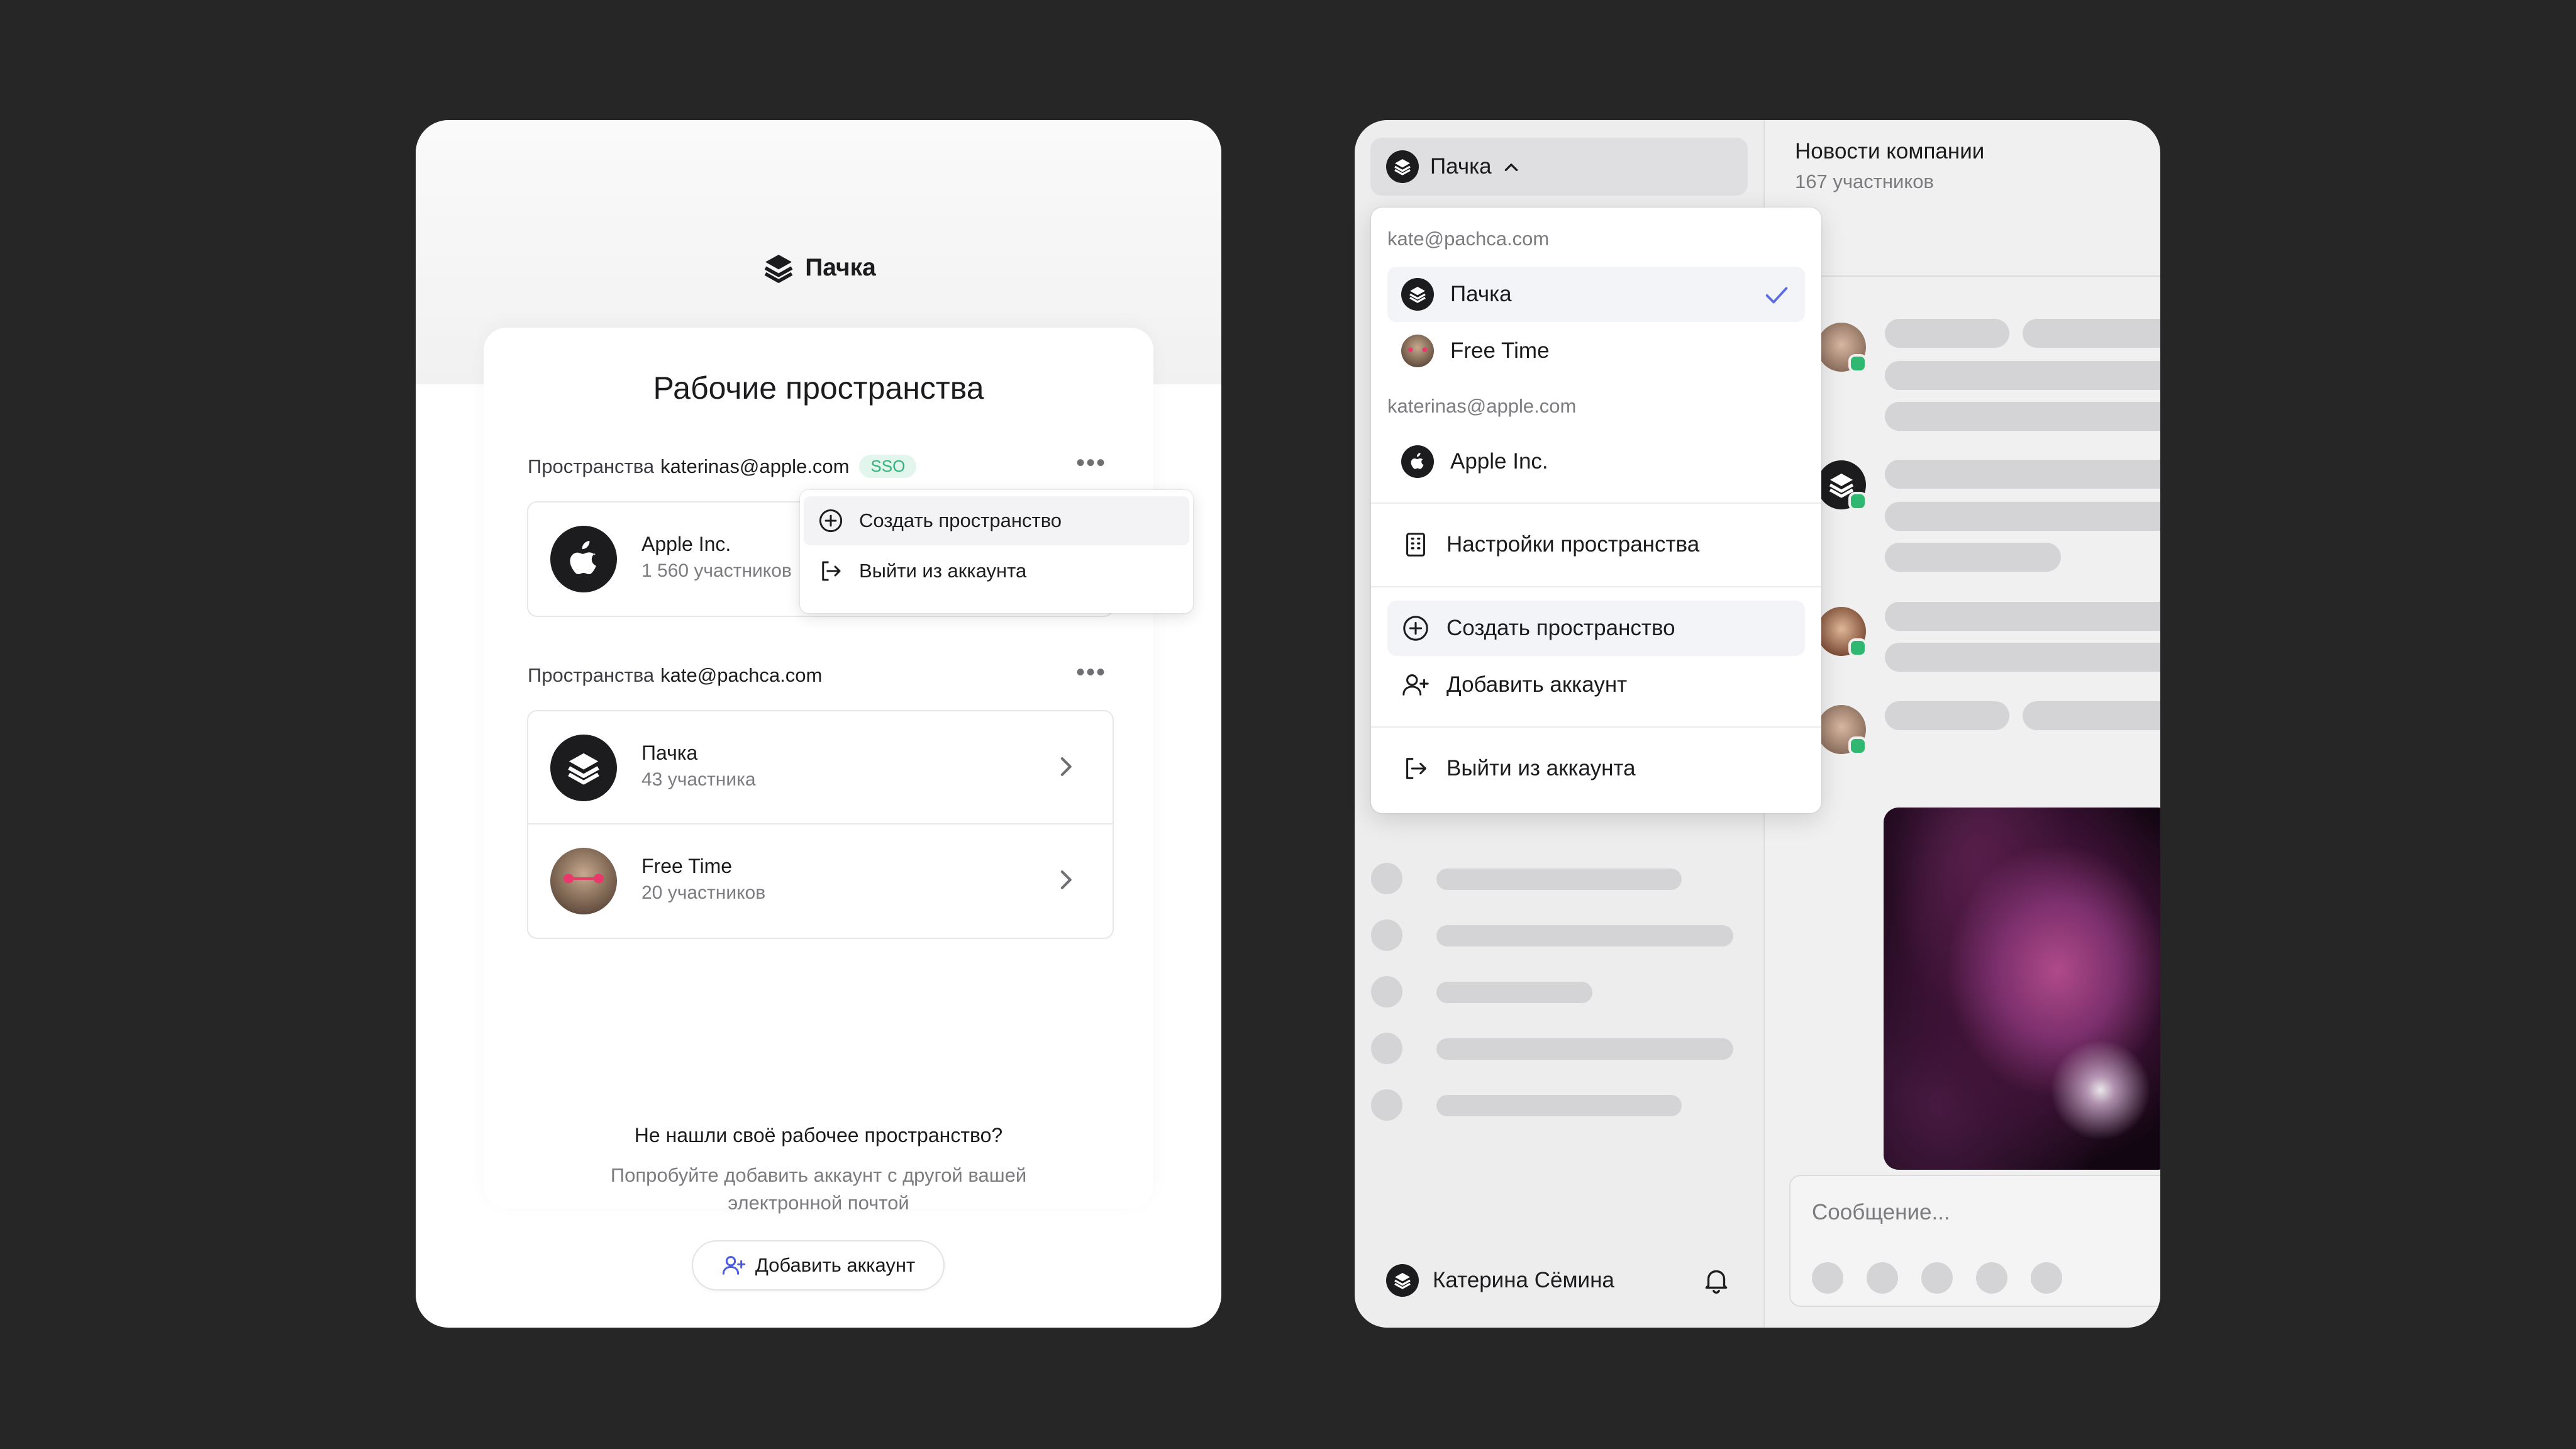 This screenshot has width=2576, height=1449. What do you see at coordinates (1511, 168) in the screenshot?
I see `chevron-up-icon` at bounding box center [1511, 168].